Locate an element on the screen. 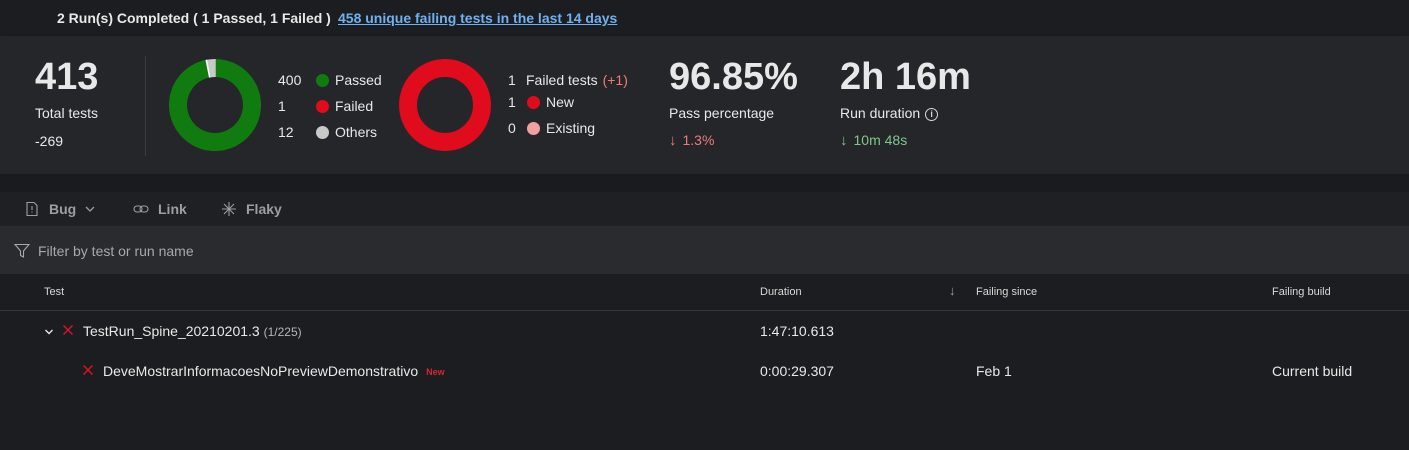 The width and height of the screenshot is (1409, 450). column-header-failing-since: Failing since is located at coordinates (1006, 292).